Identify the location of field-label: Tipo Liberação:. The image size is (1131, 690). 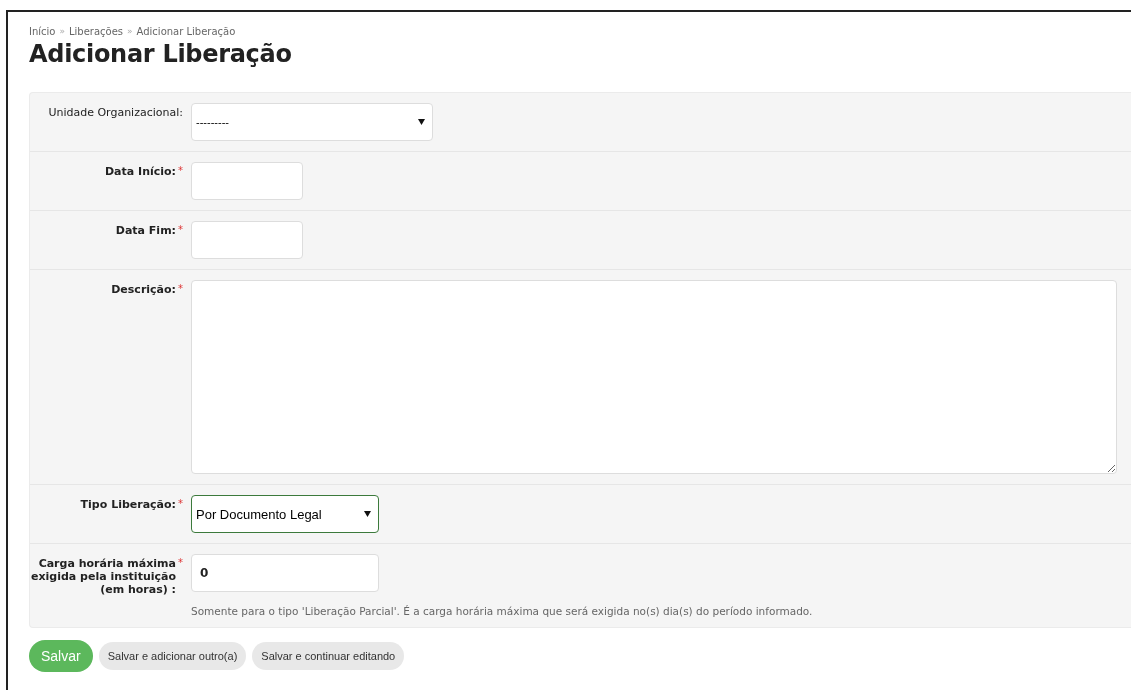
(128, 504).